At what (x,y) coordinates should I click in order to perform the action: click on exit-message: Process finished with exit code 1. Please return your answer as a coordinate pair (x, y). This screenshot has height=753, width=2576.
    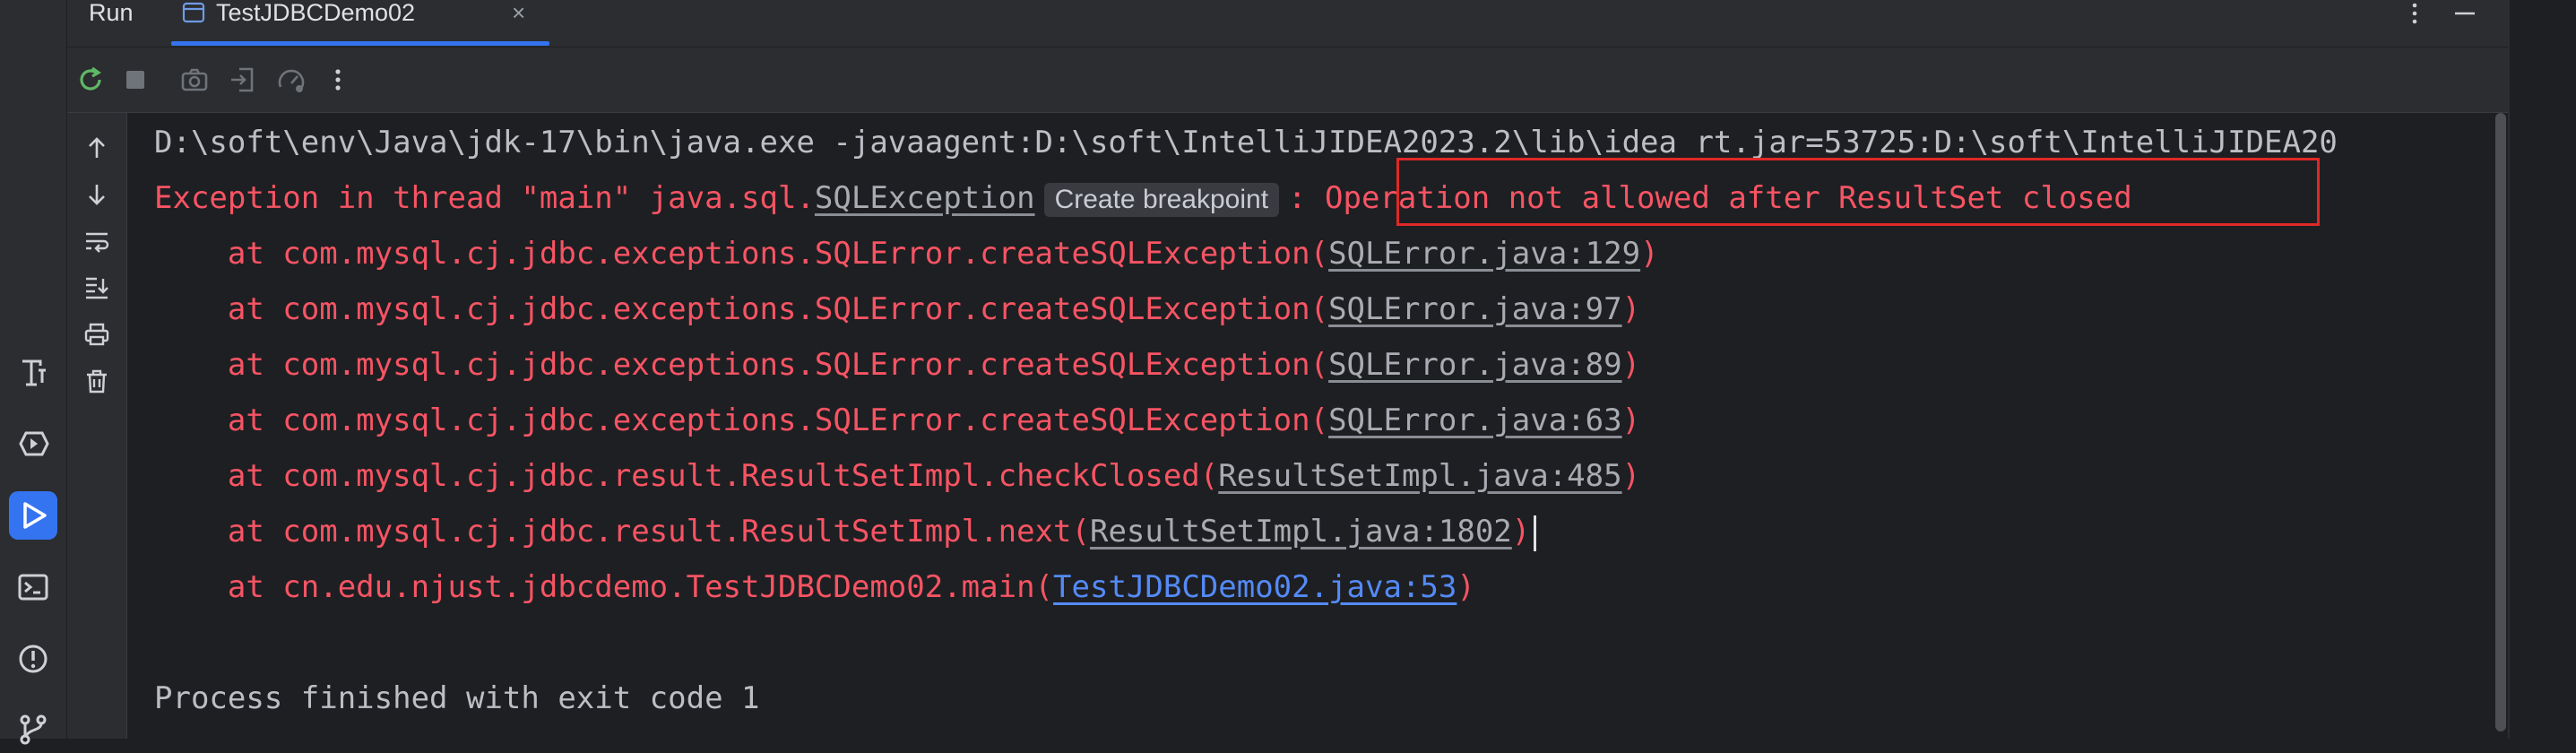
    Looking at the image, I should click on (457, 698).